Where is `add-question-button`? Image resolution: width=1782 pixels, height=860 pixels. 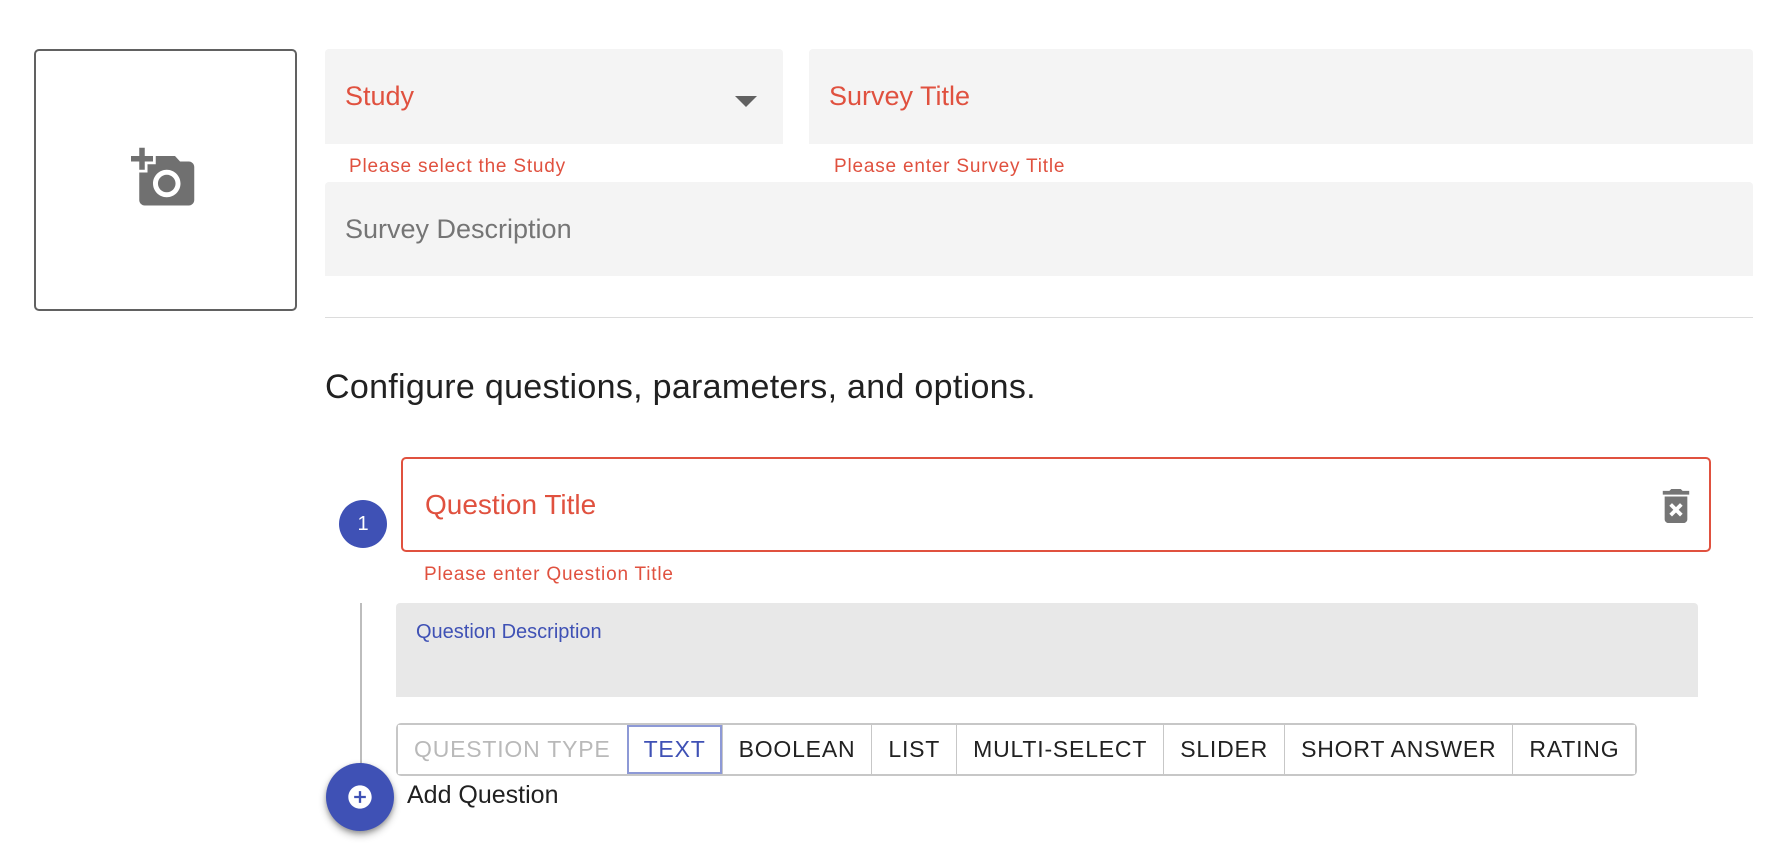
add-question-button is located at coordinates (360, 797).